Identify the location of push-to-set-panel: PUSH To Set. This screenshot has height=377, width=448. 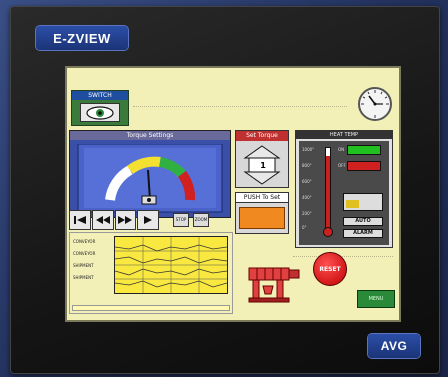
(262, 213).